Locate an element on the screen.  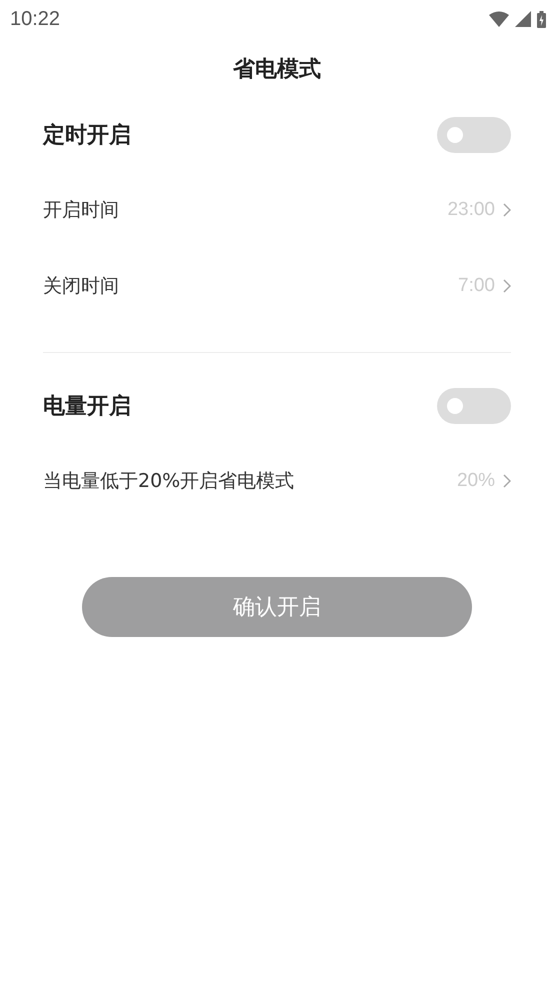
setting-label: 开启时间 is located at coordinates (81, 210).